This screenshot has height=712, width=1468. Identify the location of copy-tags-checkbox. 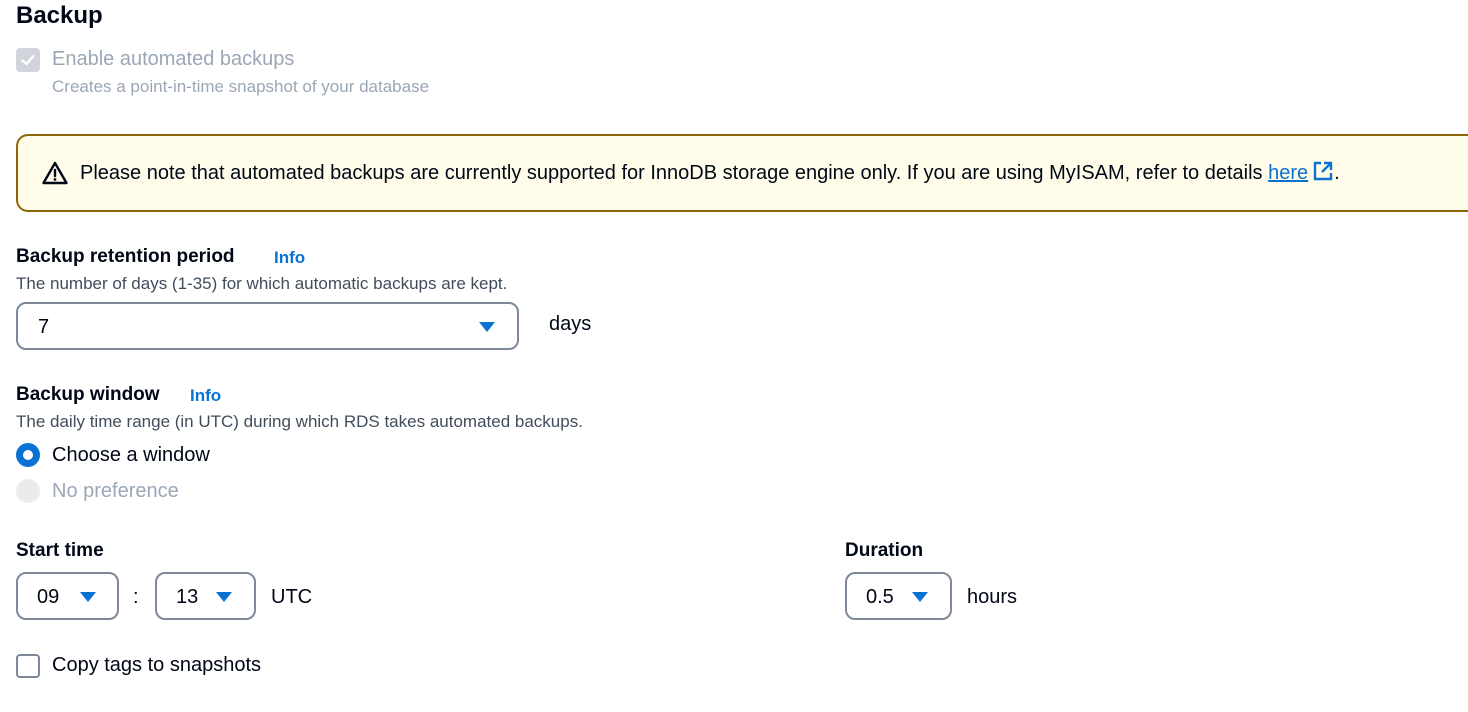
(28, 666).